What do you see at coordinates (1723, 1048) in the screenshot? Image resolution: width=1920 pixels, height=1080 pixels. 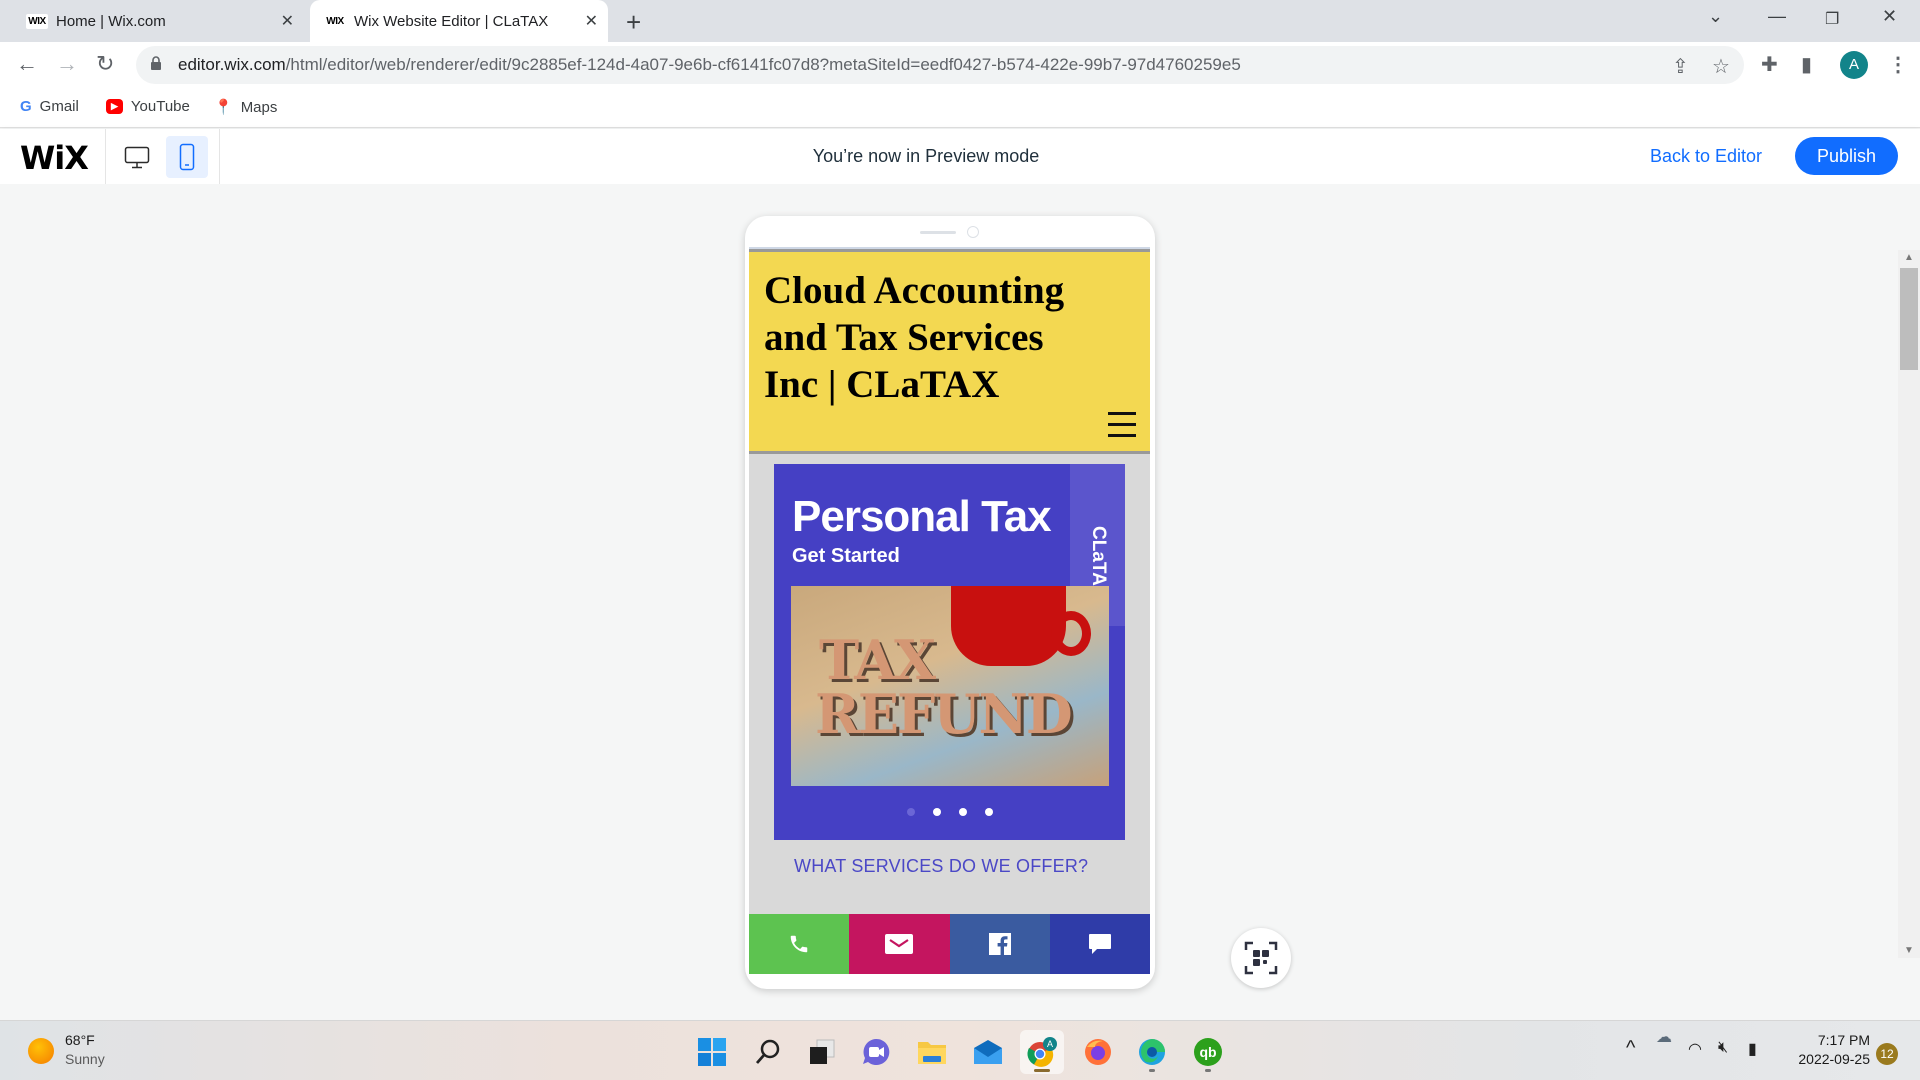 I see `volume-muted-icon: 🔇︎` at bounding box center [1723, 1048].